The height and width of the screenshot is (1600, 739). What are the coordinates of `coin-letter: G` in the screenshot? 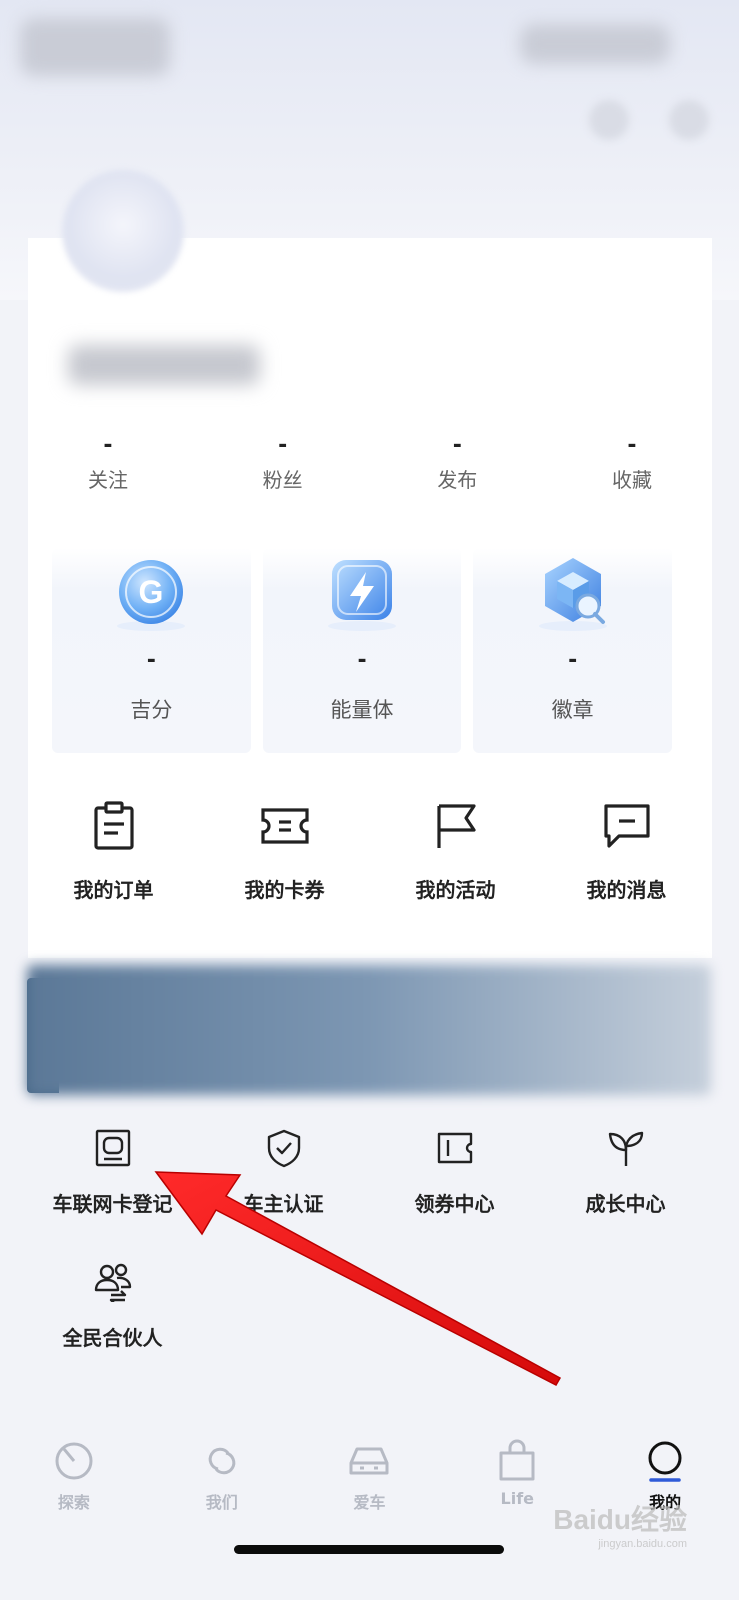 It's located at (151, 592).